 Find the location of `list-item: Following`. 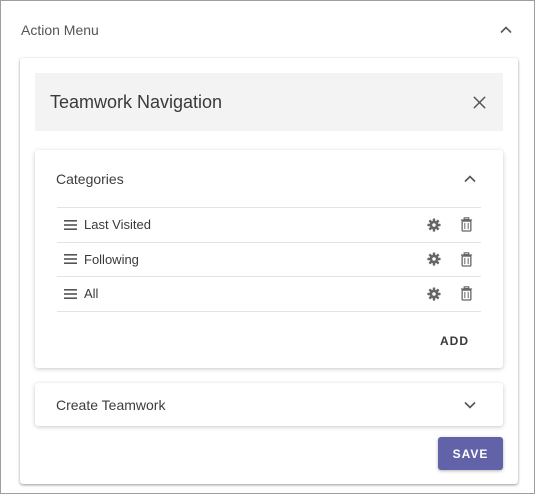

list-item: Following is located at coordinates (269, 260).